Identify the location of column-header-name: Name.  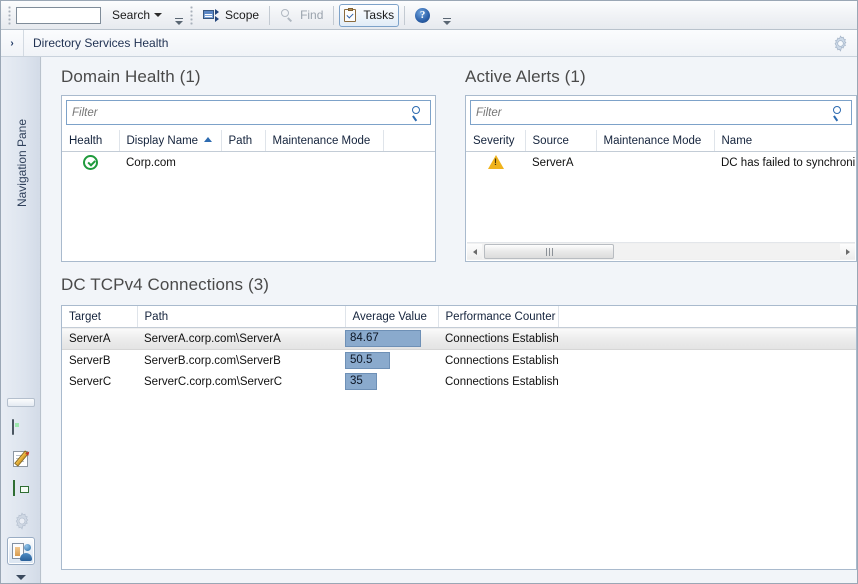
(785, 141).